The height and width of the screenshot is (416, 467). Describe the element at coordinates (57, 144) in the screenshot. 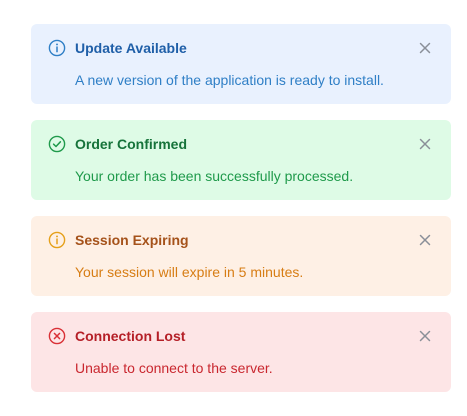

I see `check-circle-icon` at that location.